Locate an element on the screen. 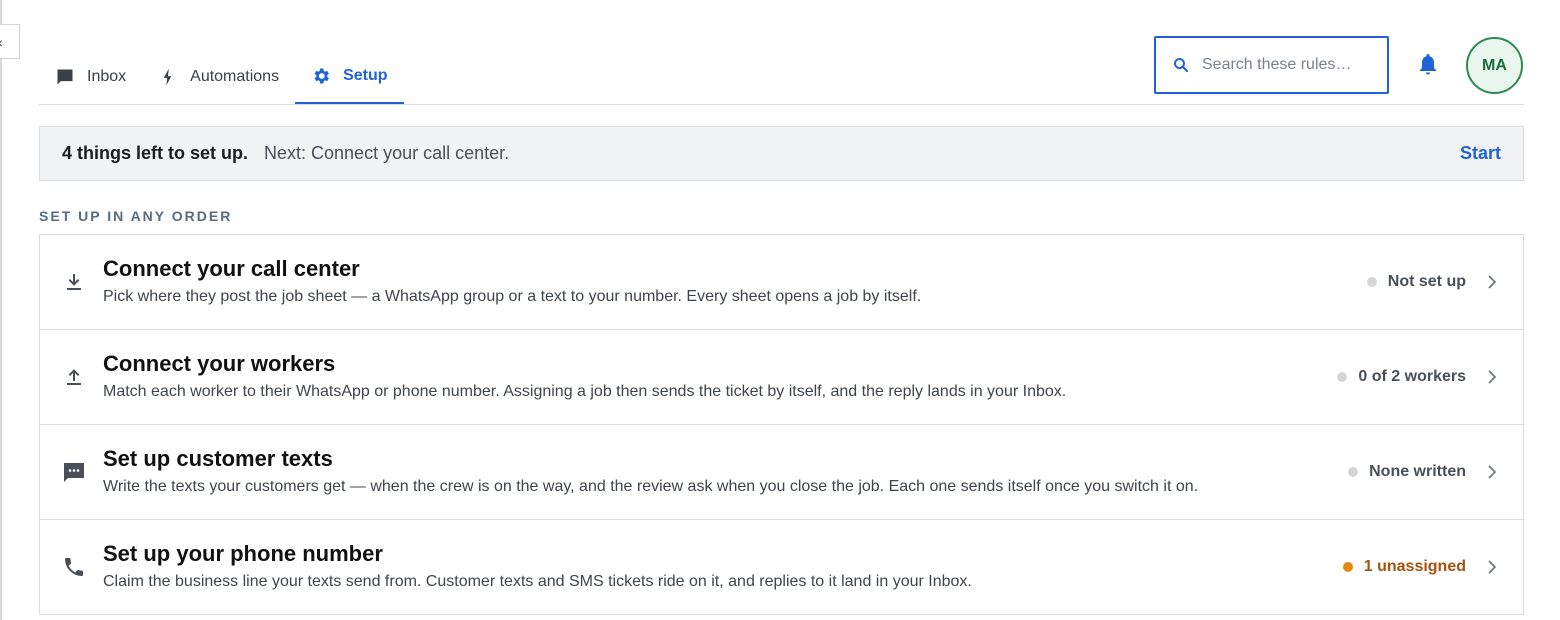 The width and height of the screenshot is (1560, 620). tab-automations: Automations is located at coordinates (218, 76).